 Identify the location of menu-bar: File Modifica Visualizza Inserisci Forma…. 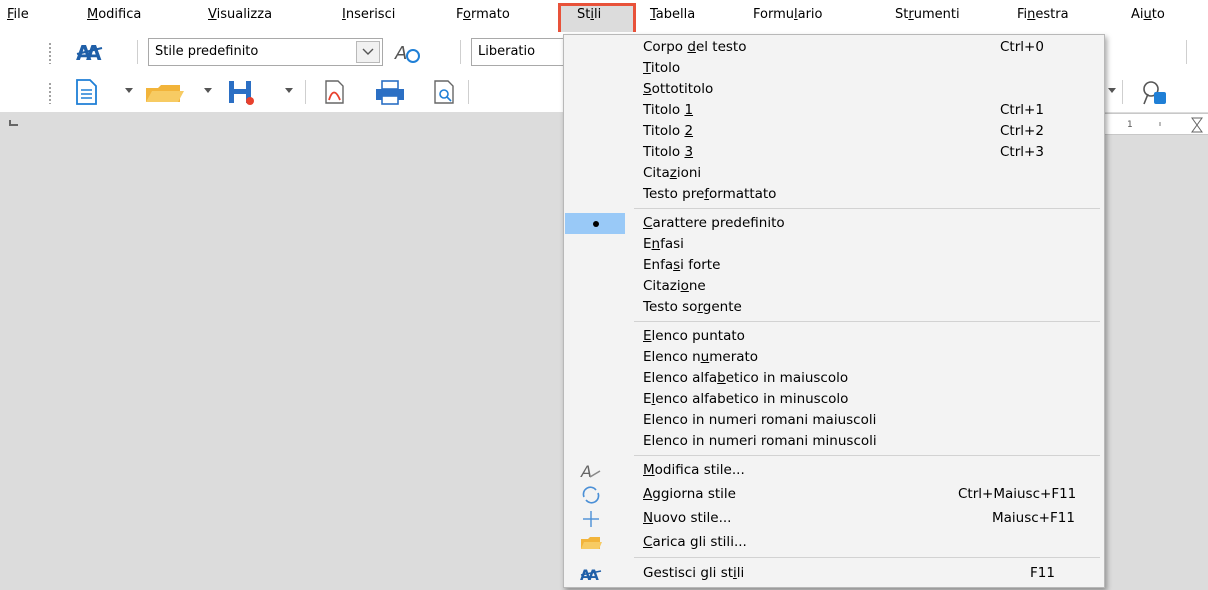
(604, 20).